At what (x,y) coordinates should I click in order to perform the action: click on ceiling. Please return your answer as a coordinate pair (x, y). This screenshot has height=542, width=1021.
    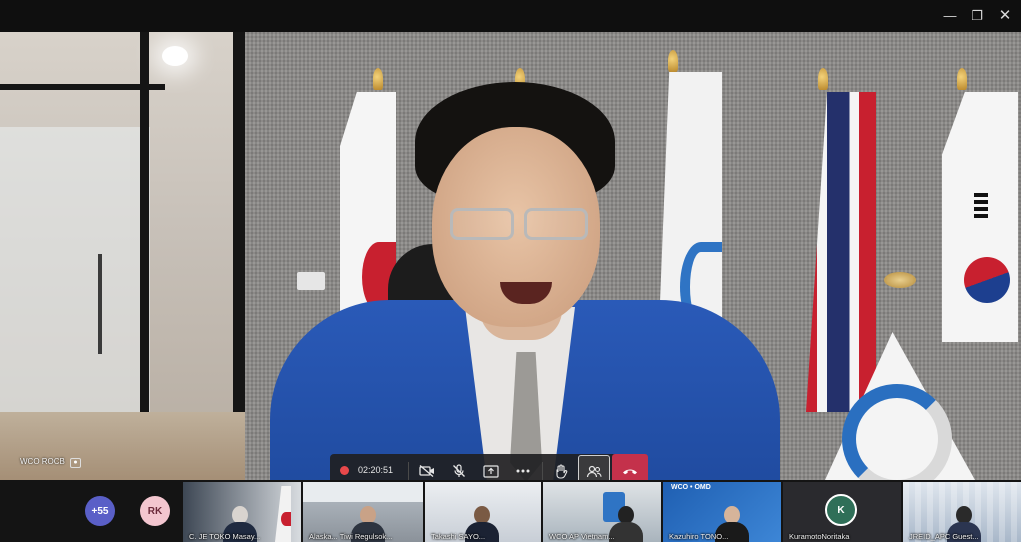
    Looking at the image, I should click on (363, 492).